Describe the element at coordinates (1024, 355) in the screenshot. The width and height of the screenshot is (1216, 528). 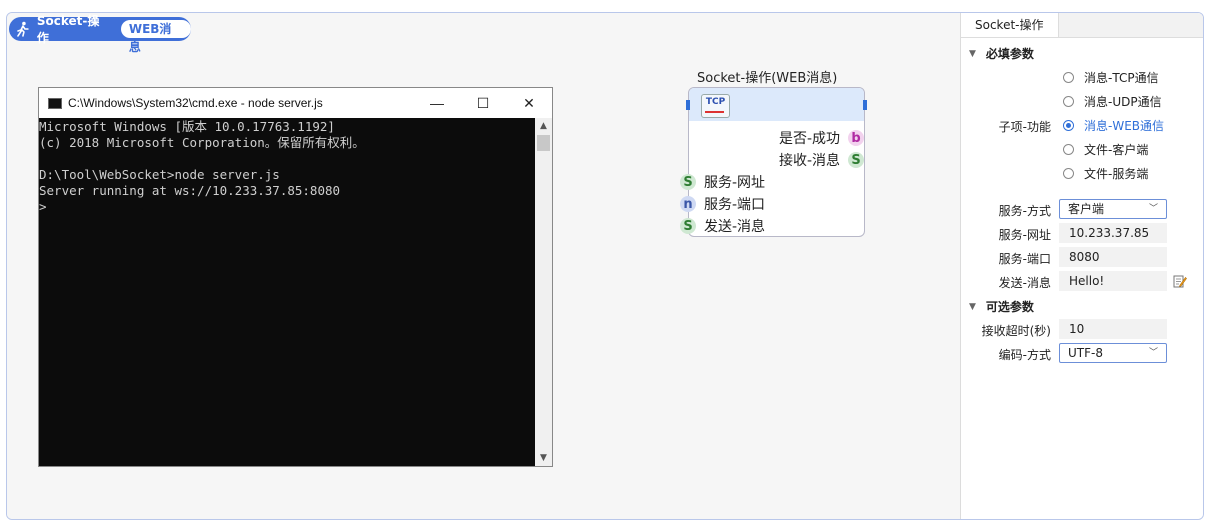
I see `encoding-label: 编码-方式` at that location.